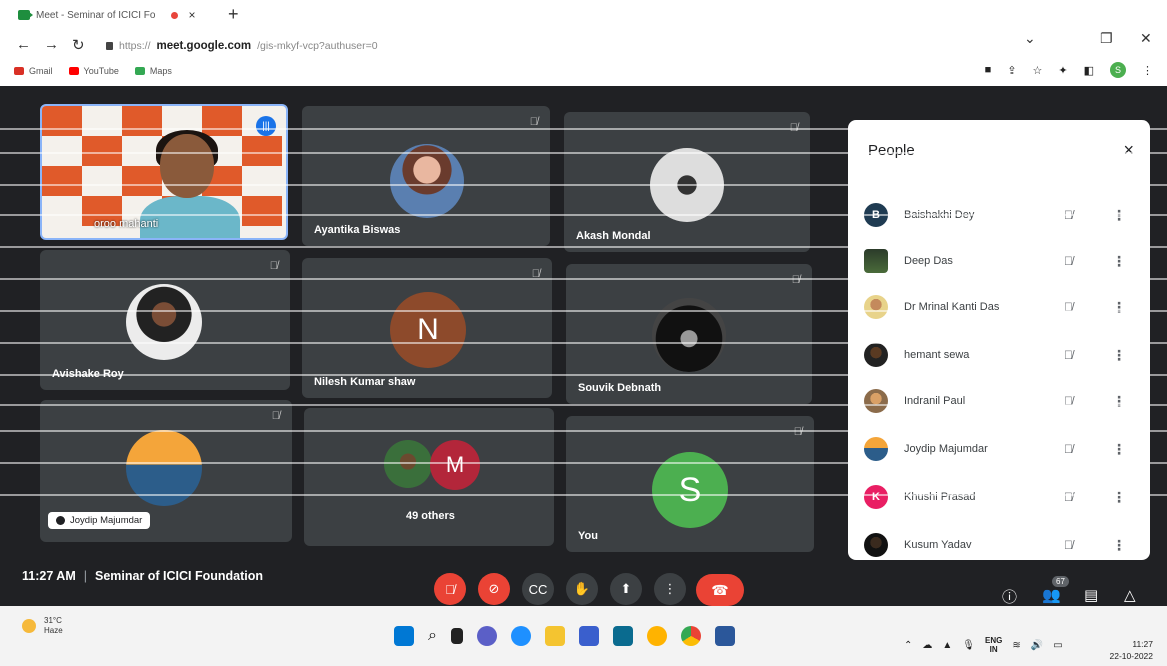 Image resolution: width=1167 pixels, height=666 pixels. What do you see at coordinates (78, 45) in the screenshot?
I see `reload-button: ↻` at bounding box center [78, 45].